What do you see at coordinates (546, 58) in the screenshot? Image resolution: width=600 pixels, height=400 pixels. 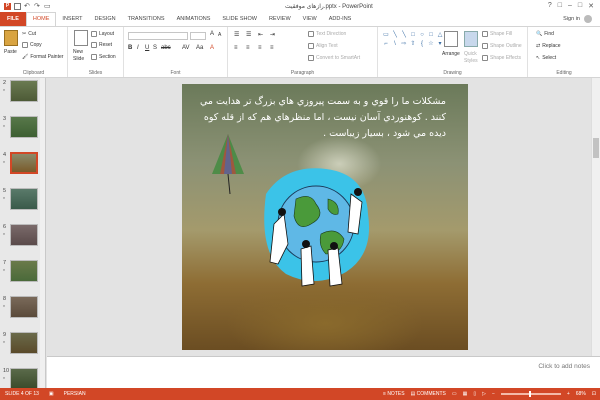 I see `select-button: ↖ Select` at bounding box center [546, 58].